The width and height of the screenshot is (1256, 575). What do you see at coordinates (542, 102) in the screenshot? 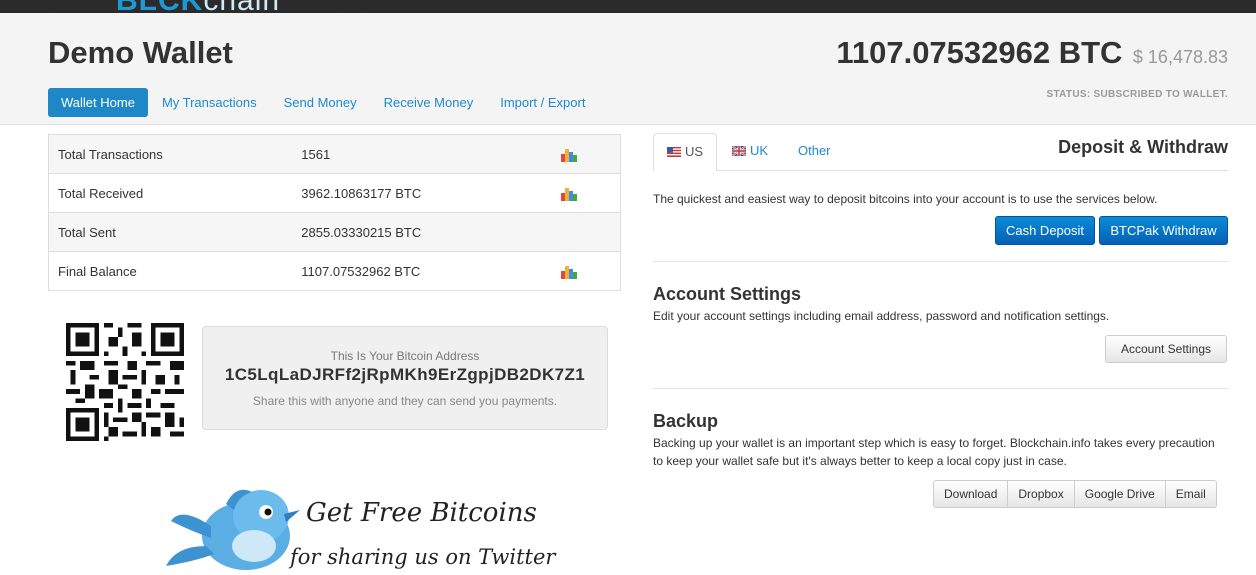
I see `nav-import-export: Import / Export` at bounding box center [542, 102].